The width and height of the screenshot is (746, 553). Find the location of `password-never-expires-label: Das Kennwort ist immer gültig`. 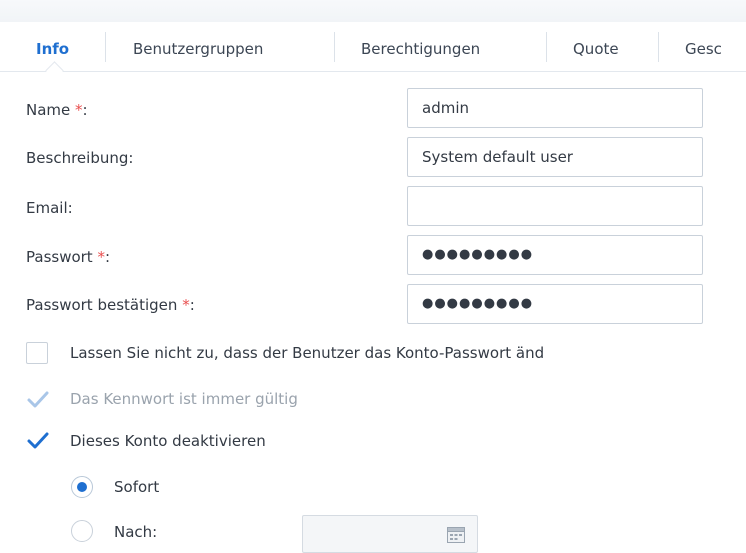

password-never-expires-label: Das Kennwort ist immer gültig is located at coordinates (184, 399).